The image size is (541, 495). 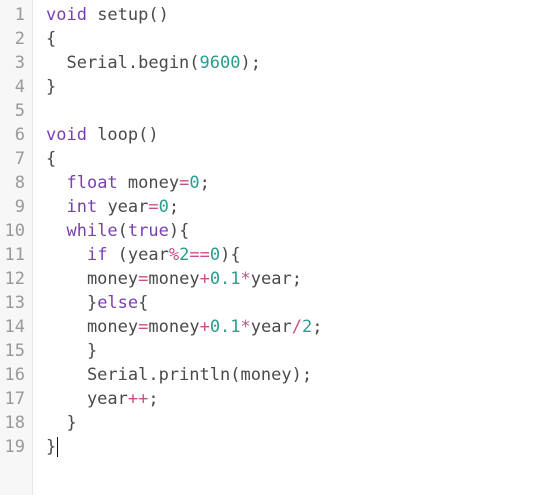 What do you see at coordinates (118, 303) in the screenshot?
I see `code-token: else` at bounding box center [118, 303].